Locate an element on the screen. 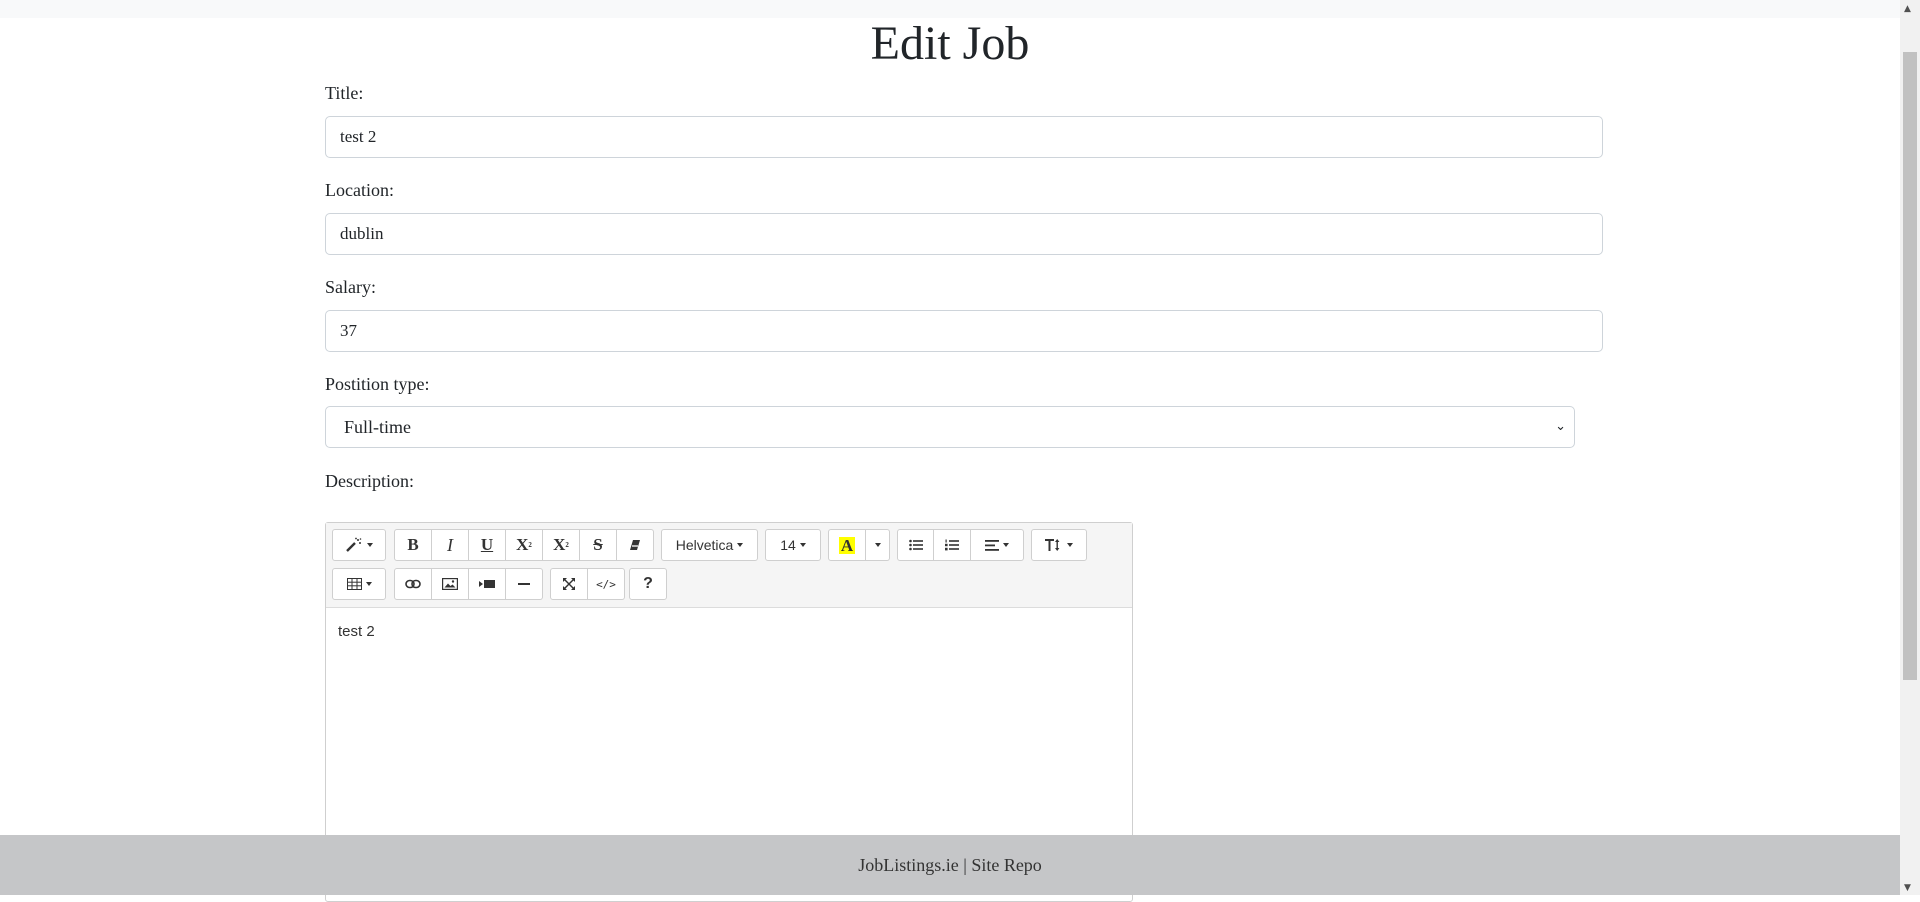 The image size is (1920, 902). sub-mark: 2 is located at coordinates (567, 545).